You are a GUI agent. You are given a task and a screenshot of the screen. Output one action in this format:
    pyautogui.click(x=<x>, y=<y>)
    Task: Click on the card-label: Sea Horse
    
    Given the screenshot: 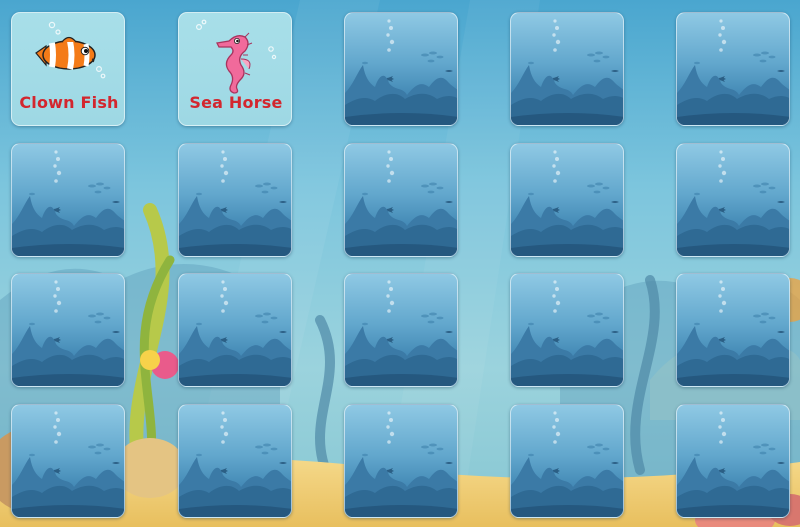 What is the action you would take?
    pyautogui.click(x=236, y=102)
    